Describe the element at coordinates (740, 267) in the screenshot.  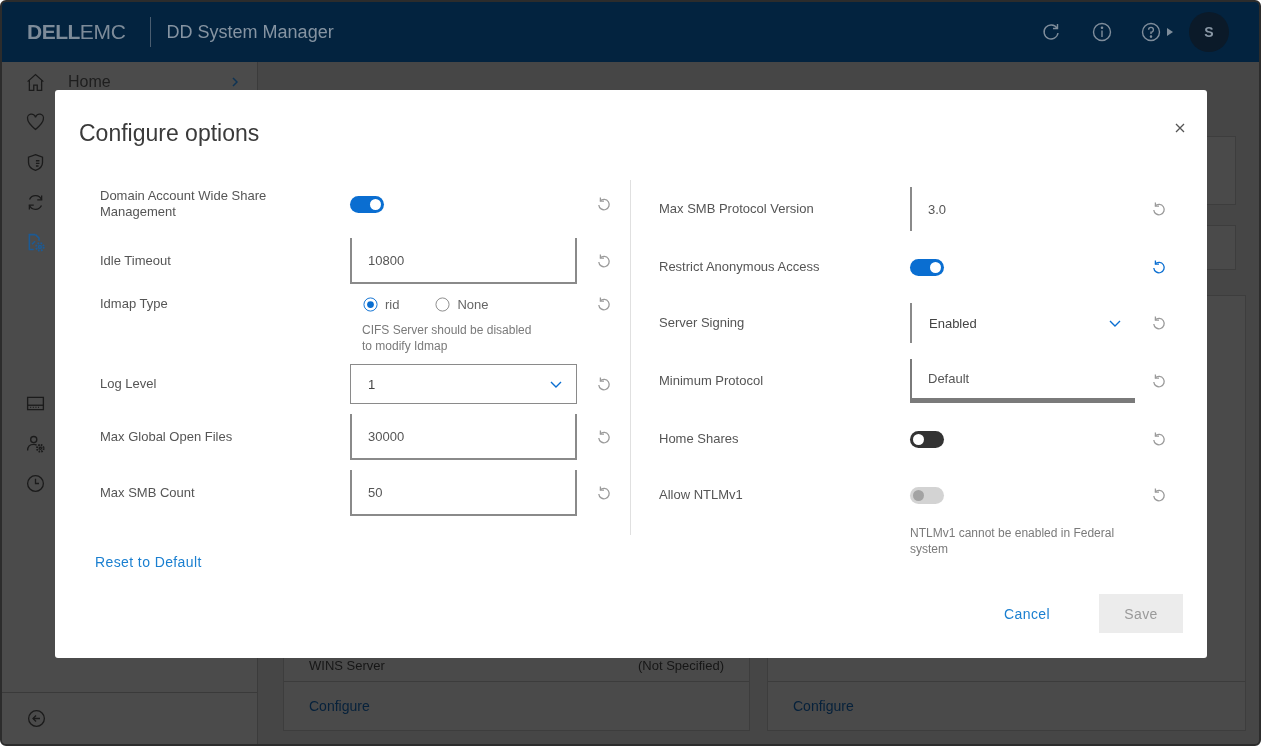
I see `option-label: Restrict Anonymous Access` at that location.